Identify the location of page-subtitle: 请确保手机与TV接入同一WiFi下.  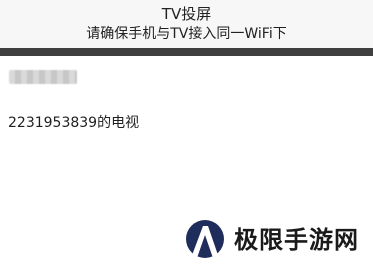
(186, 34).